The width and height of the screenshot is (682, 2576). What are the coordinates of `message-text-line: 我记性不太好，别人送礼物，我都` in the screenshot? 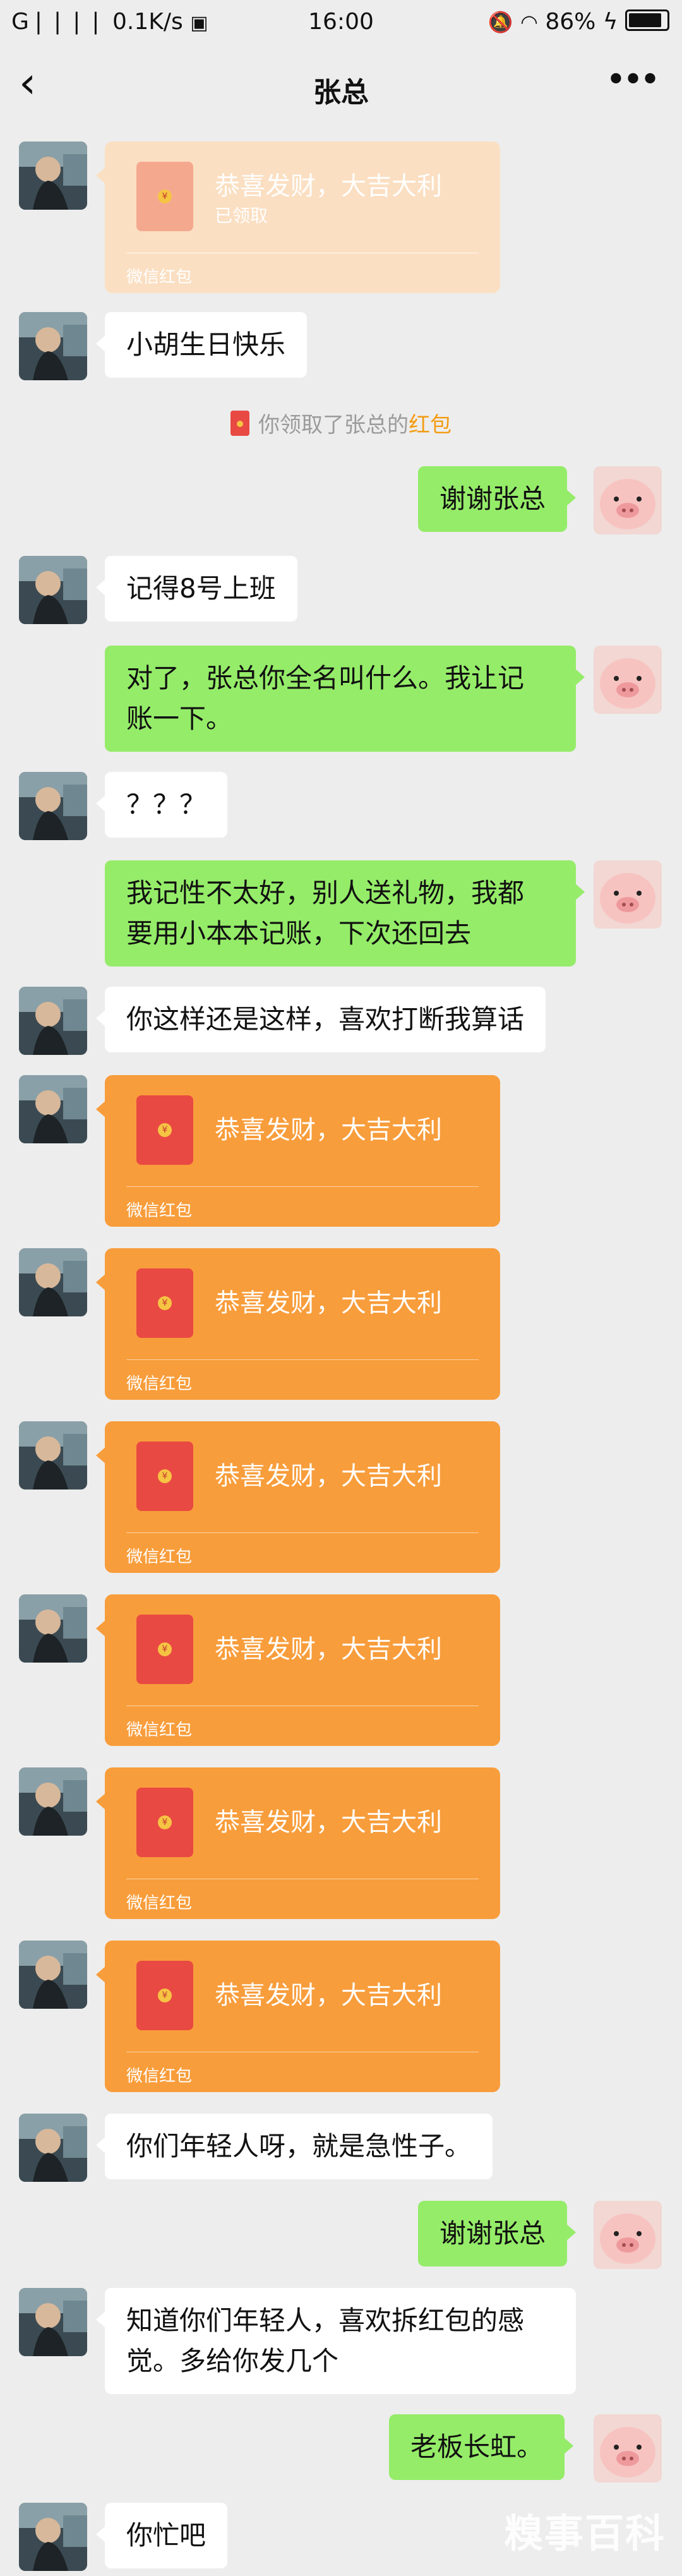 It's located at (325, 892).